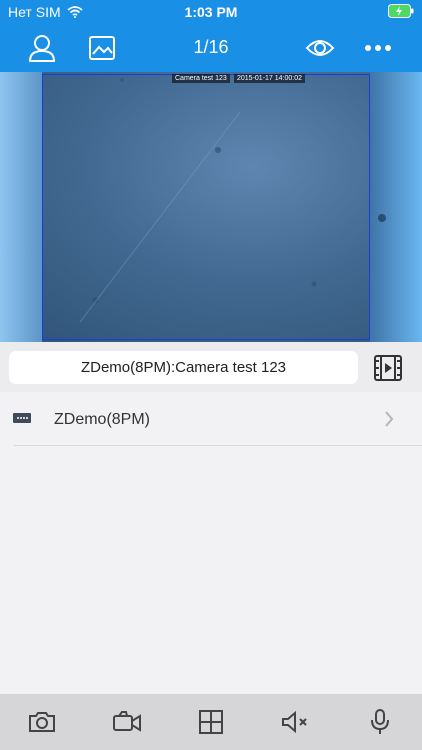 This screenshot has width=422, height=750. I want to click on nav-bar: 1/16, so click(211, 48).